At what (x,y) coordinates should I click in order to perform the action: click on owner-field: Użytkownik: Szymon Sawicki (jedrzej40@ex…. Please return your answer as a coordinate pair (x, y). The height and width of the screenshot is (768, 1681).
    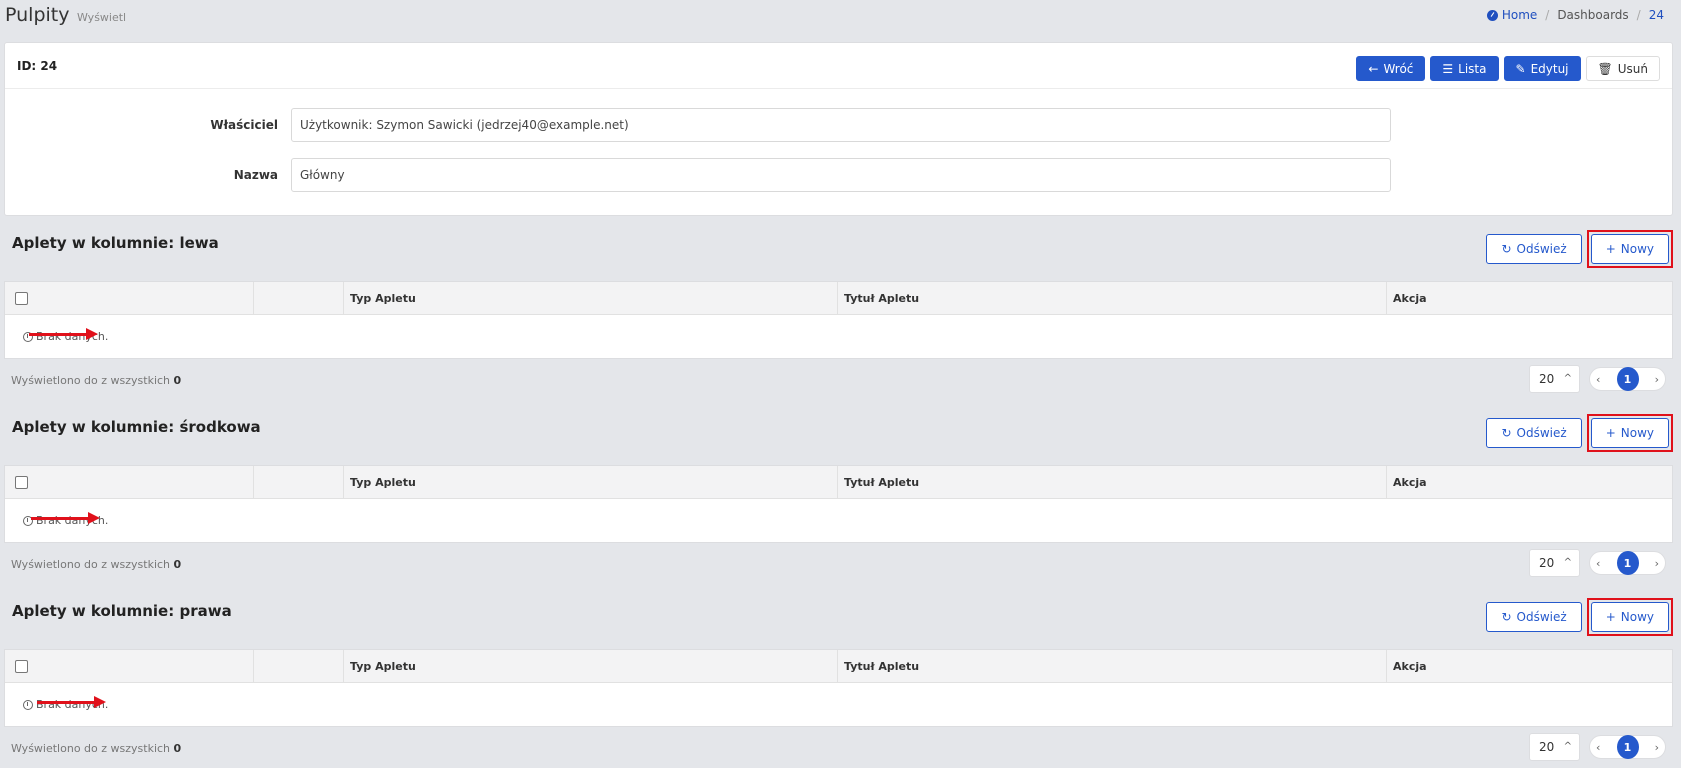
    Looking at the image, I should click on (841, 125).